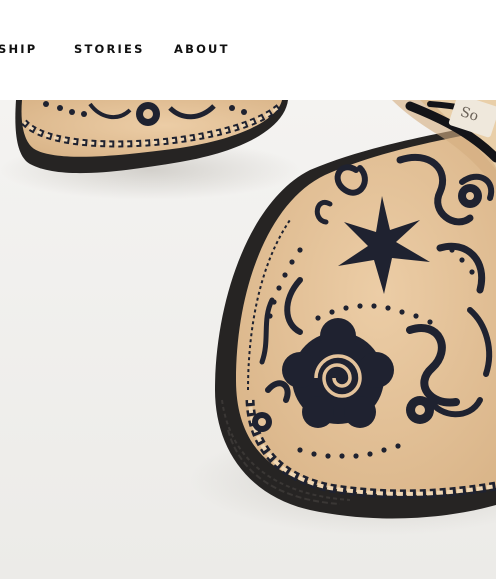  What do you see at coordinates (18, 49) in the screenshot?
I see `nav-item-ship: SHIP` at bounding box center [18, 49].